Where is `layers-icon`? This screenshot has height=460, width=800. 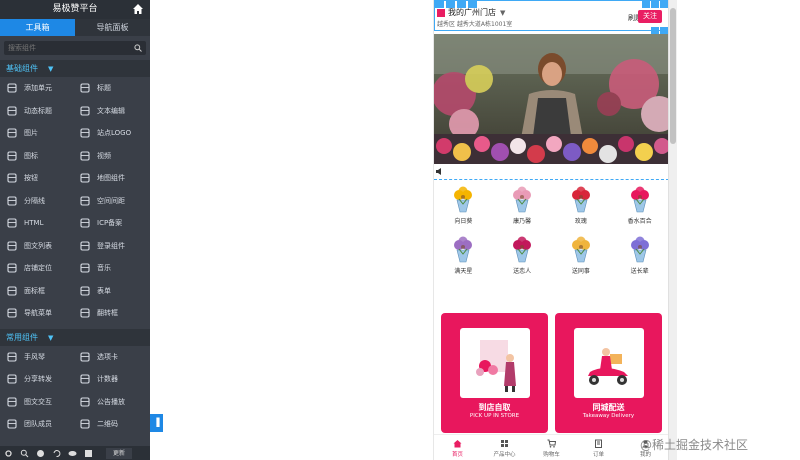
layers-icon is located at coordinates (40, 453).